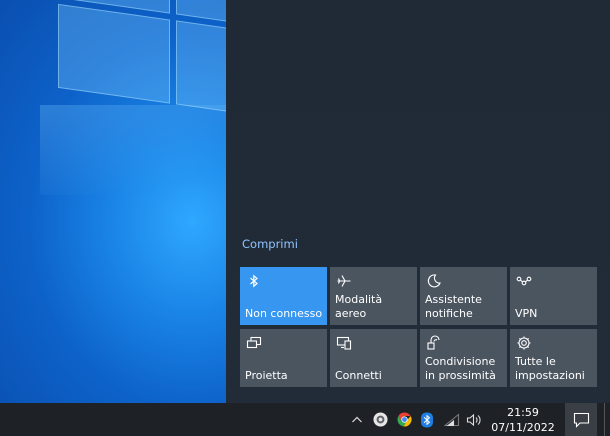 The width and height of the screenshot is (610, 436). I want to click on tile-all-settings: Tutte le impostazioni, so click(553, 358).